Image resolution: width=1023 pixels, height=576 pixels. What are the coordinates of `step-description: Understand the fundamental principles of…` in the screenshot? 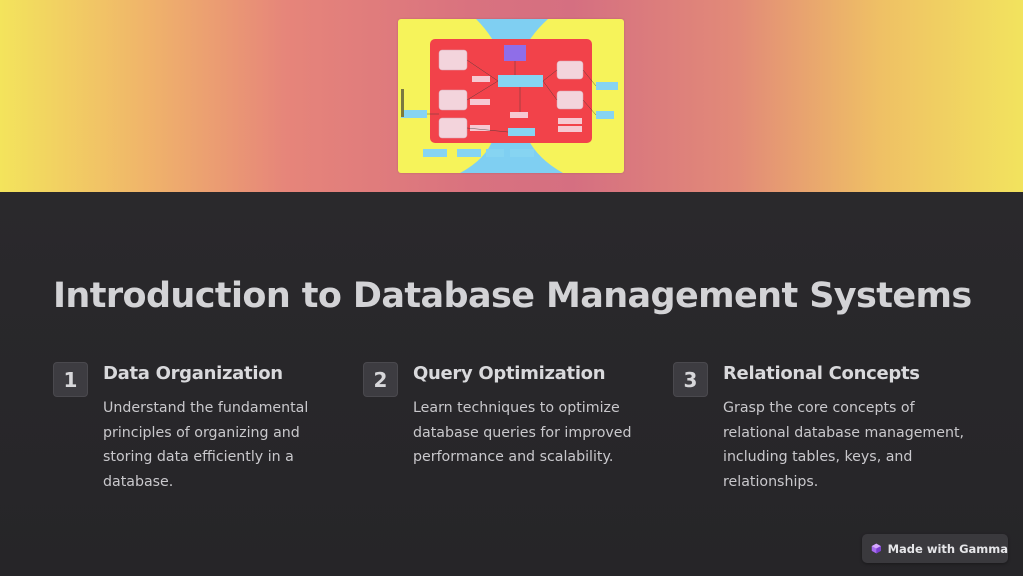 It's located at (206, 445).